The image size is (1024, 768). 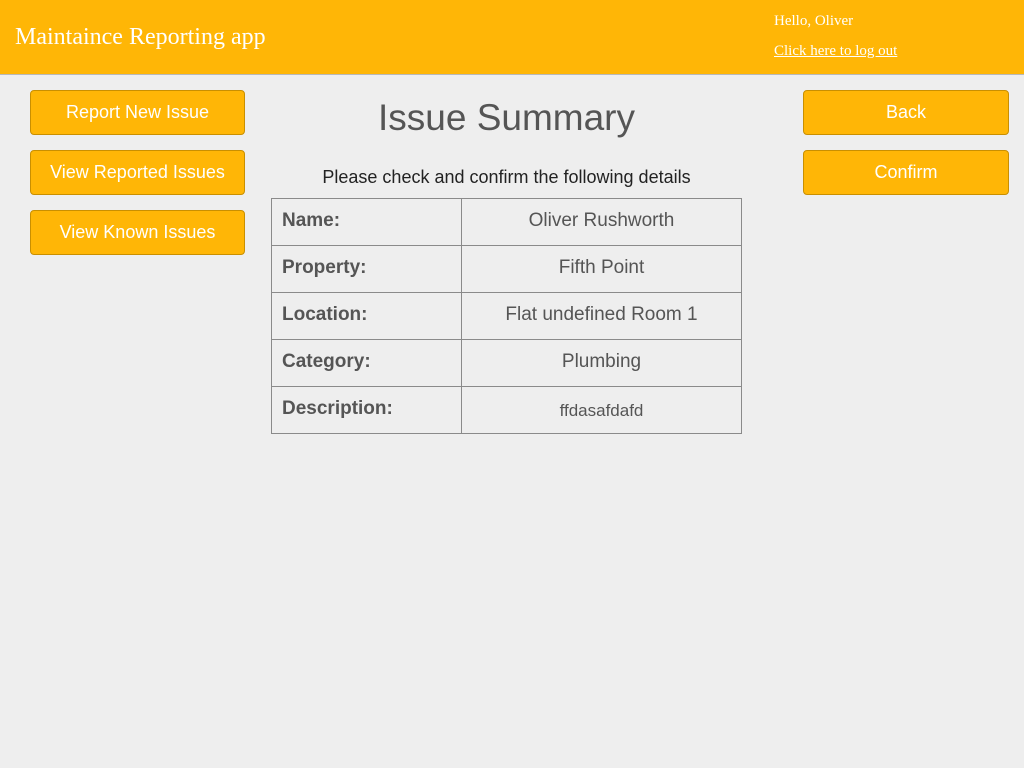 What do you see at coordinates (835, 51) in the screenshot?
I see `logout-link: Click here to log out` at bounding box center [835, 51].